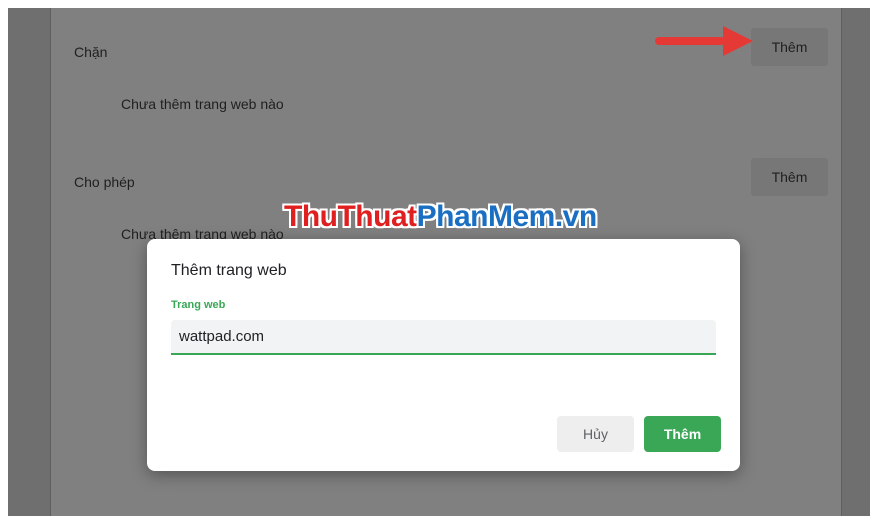  I want to click on watermark-part1: ThuThuat, so click(350, 216).